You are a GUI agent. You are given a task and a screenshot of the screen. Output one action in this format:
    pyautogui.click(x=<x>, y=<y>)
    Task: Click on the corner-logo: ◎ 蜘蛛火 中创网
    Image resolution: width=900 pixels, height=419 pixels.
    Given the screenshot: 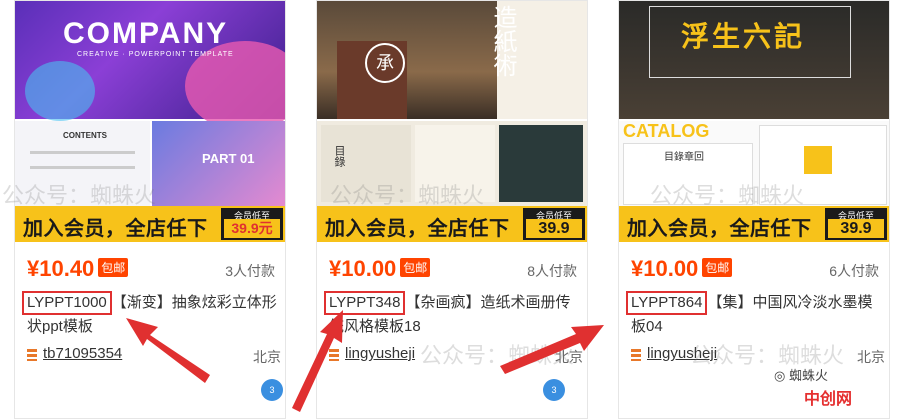 What is the action you would take?
    pyautogui.click(x=834, y=389)
    